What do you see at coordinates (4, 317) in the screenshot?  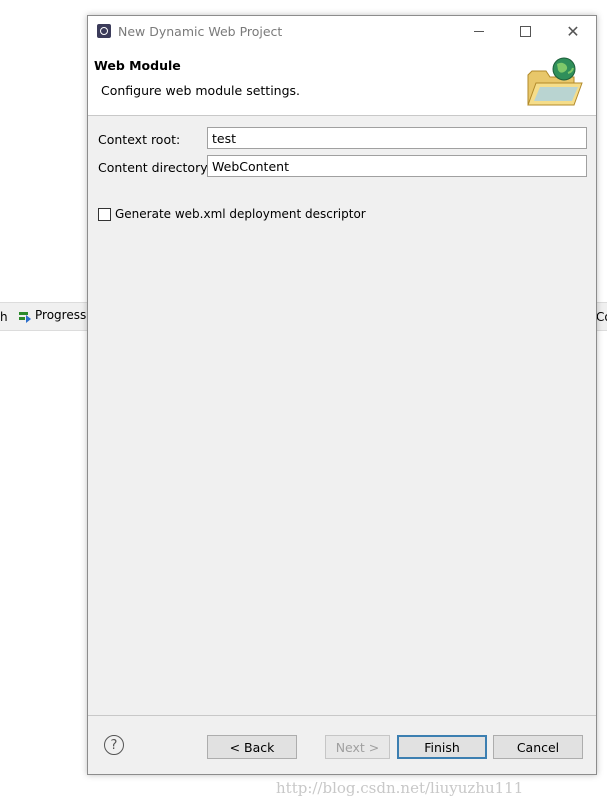 I see `background-tab-fragment: h` at bounding box center [4, 317].